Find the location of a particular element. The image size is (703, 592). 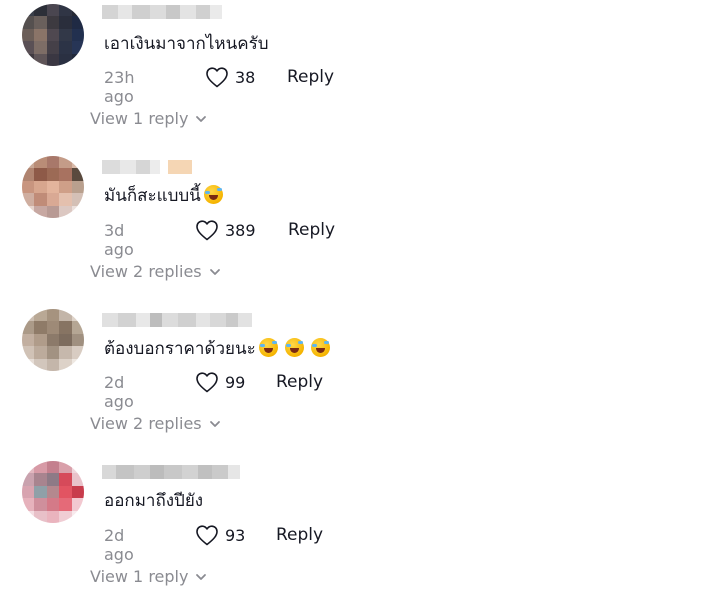

comment-text-content: เอาเงินมาจากไหนครับ is located at coordinates (186, 44).